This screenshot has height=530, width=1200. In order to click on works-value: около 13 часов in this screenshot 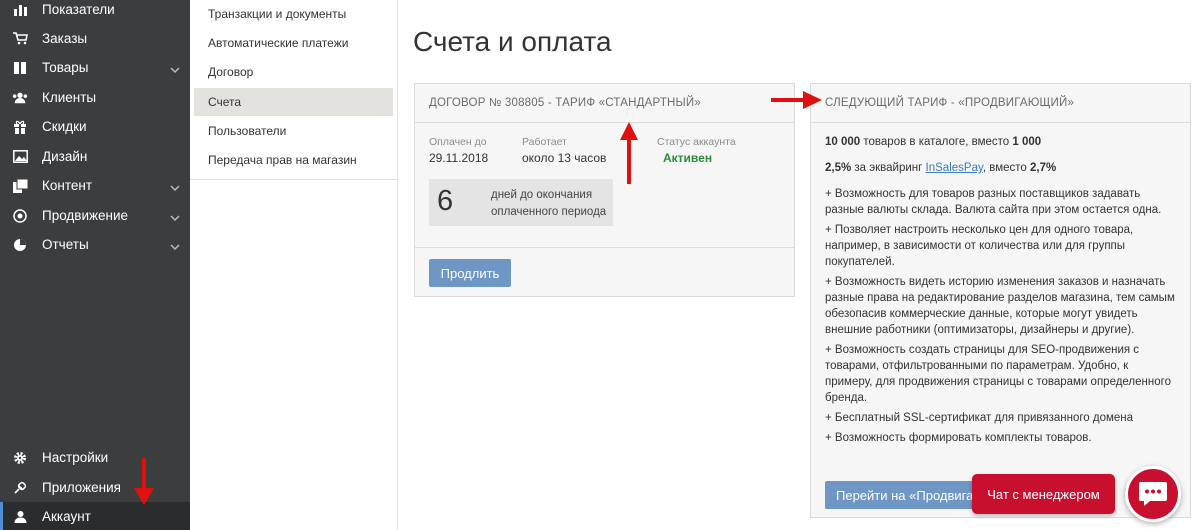, I will do `click(564, 158)`.